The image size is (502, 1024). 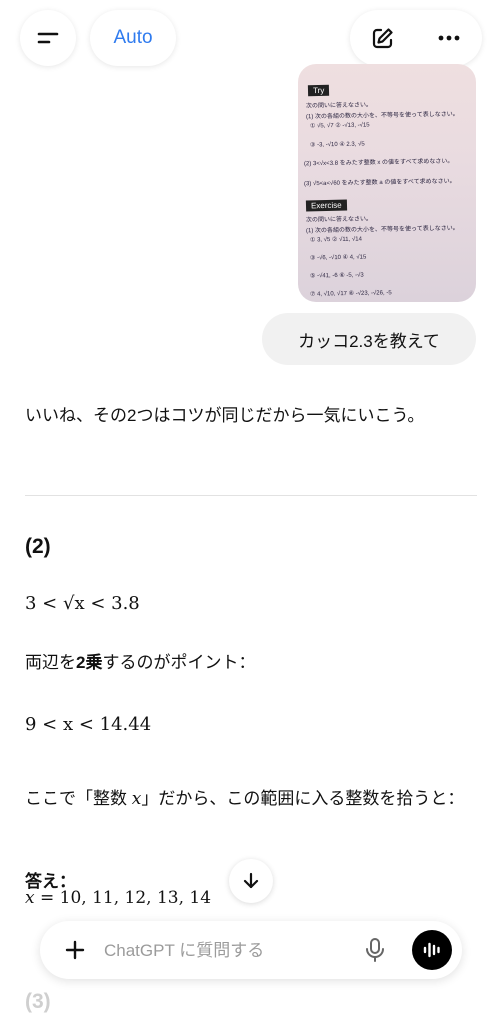 I want to click on mic-icon, so click(x=375, y=950).